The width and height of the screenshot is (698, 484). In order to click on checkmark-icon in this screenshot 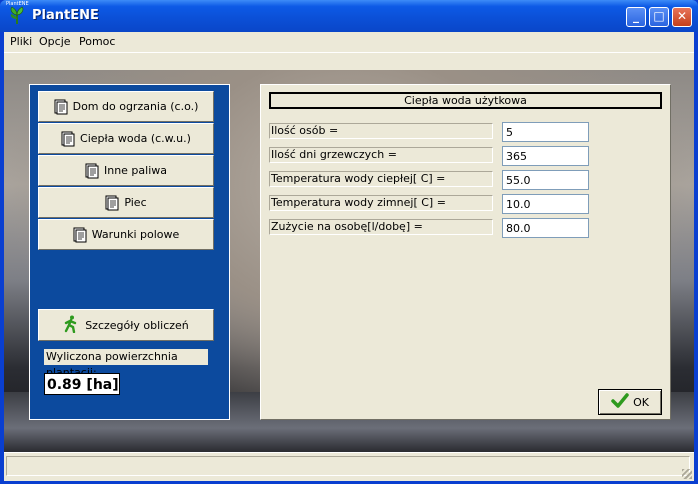, I will do `click(620, 402)`.